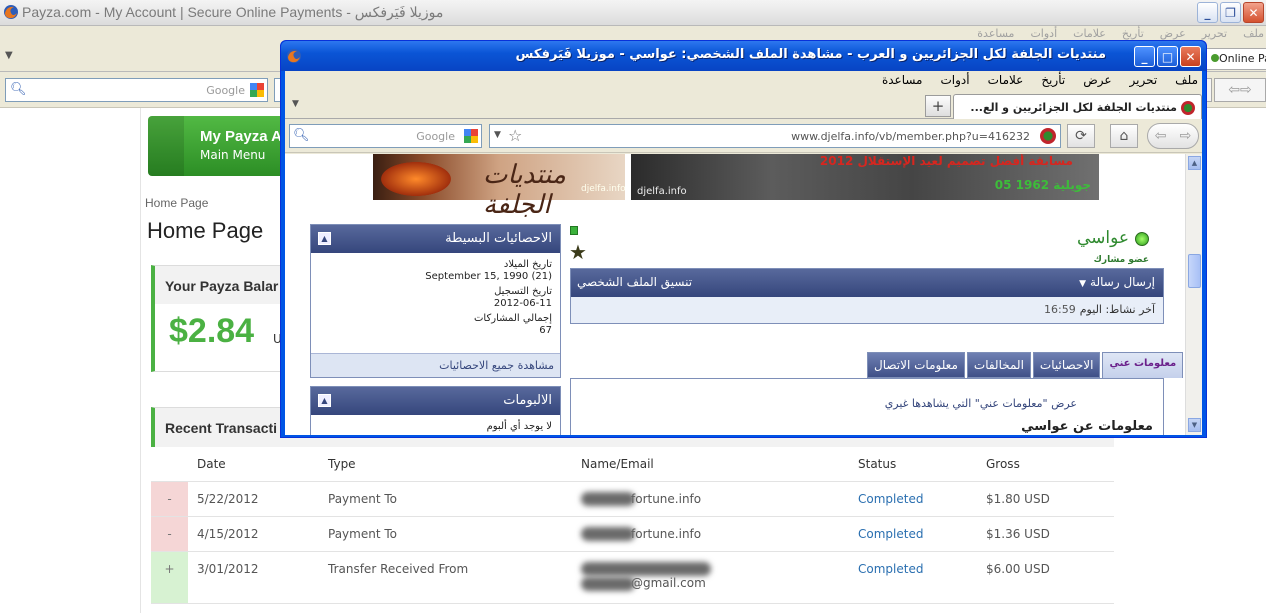  Describe the element at coordinates (294, 56) in the screenshot. I see `firefox-icon` at that location.